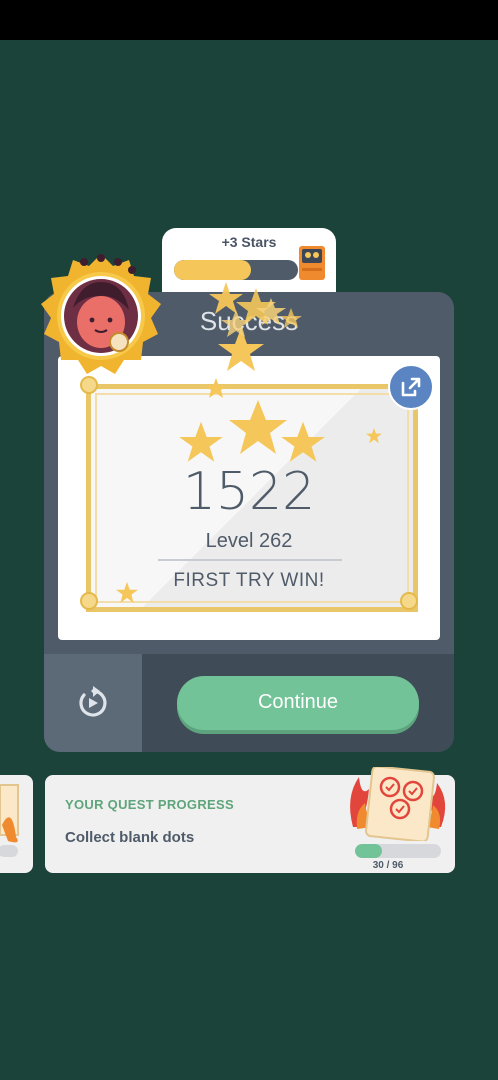 Image resolution: width=498 pixels, height=1080 pixels. I want to click on previous-quest-card, so click(16, 824).